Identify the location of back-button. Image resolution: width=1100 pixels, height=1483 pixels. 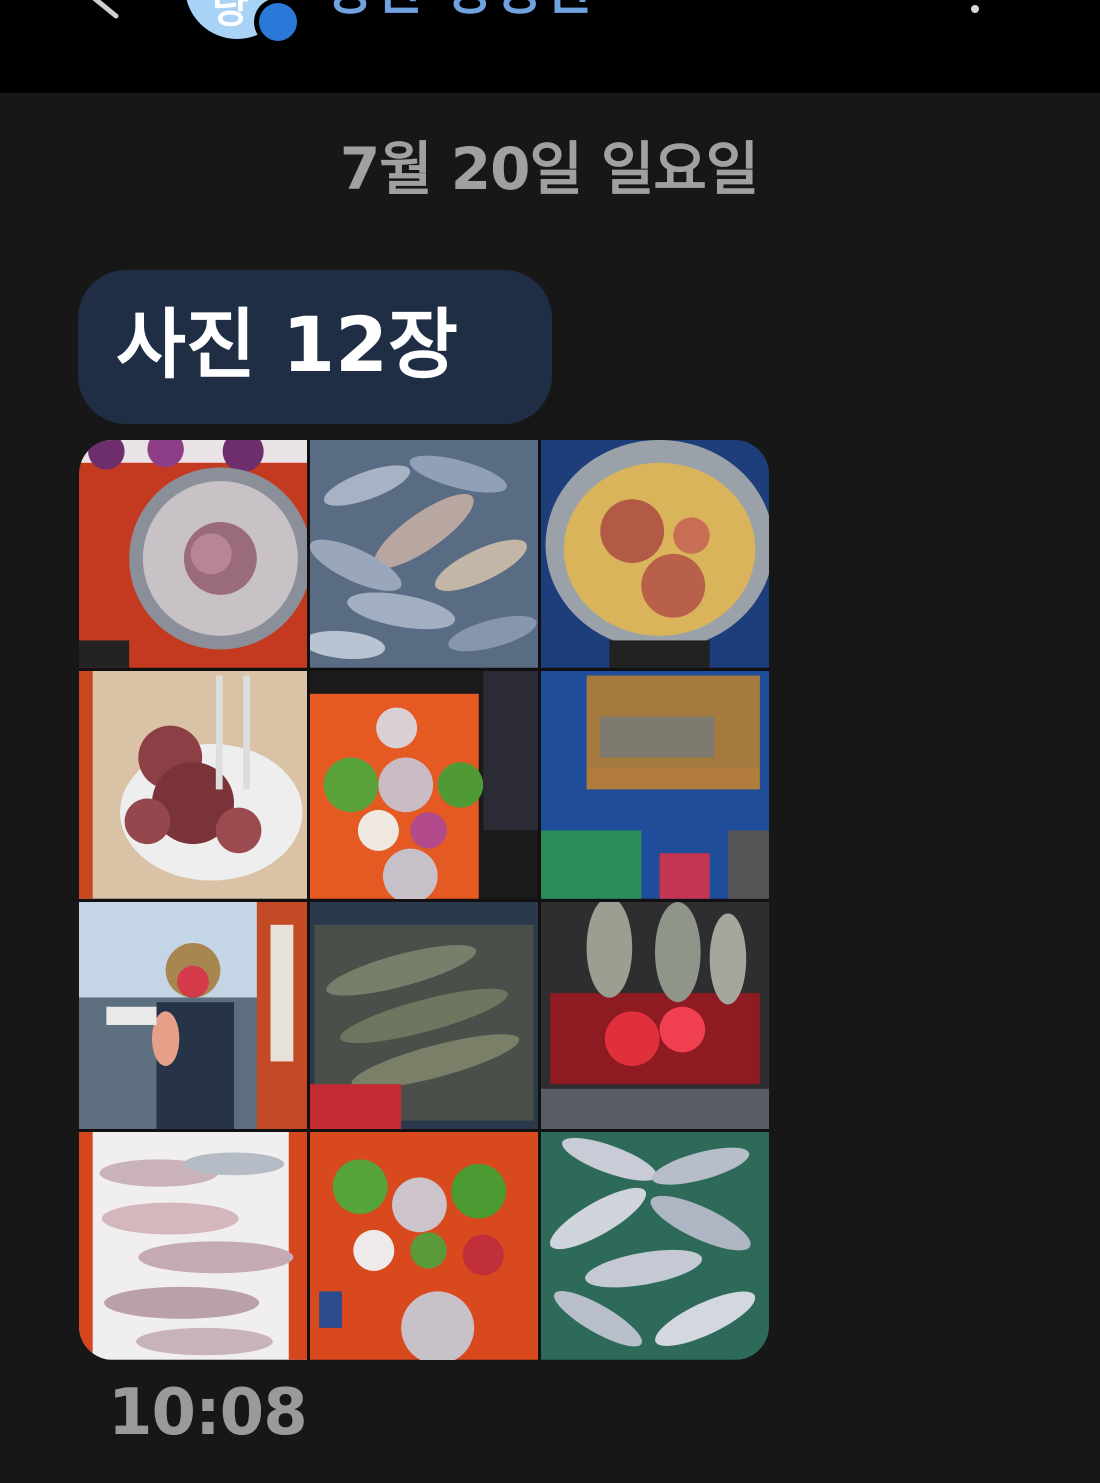
(110, 20).